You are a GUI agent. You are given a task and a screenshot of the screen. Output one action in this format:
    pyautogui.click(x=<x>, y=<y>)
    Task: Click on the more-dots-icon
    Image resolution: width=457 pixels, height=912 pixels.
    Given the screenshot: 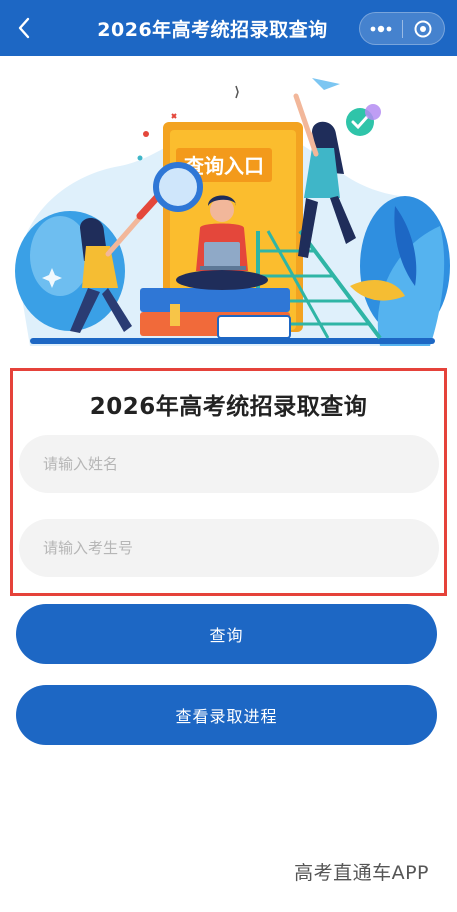 What is the action you would take?
    pyautogui.click(x=381, y=28)
    